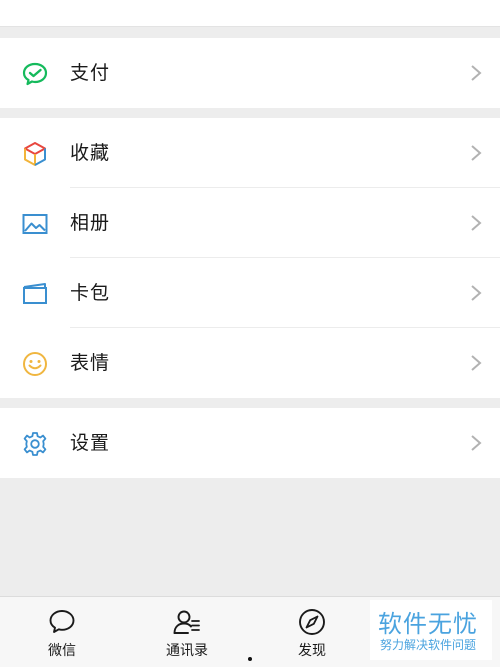  Describe the element at coordinates (90, 153) in the screenshot. I see `menu-item-favorites-label: 收藏` at that location.